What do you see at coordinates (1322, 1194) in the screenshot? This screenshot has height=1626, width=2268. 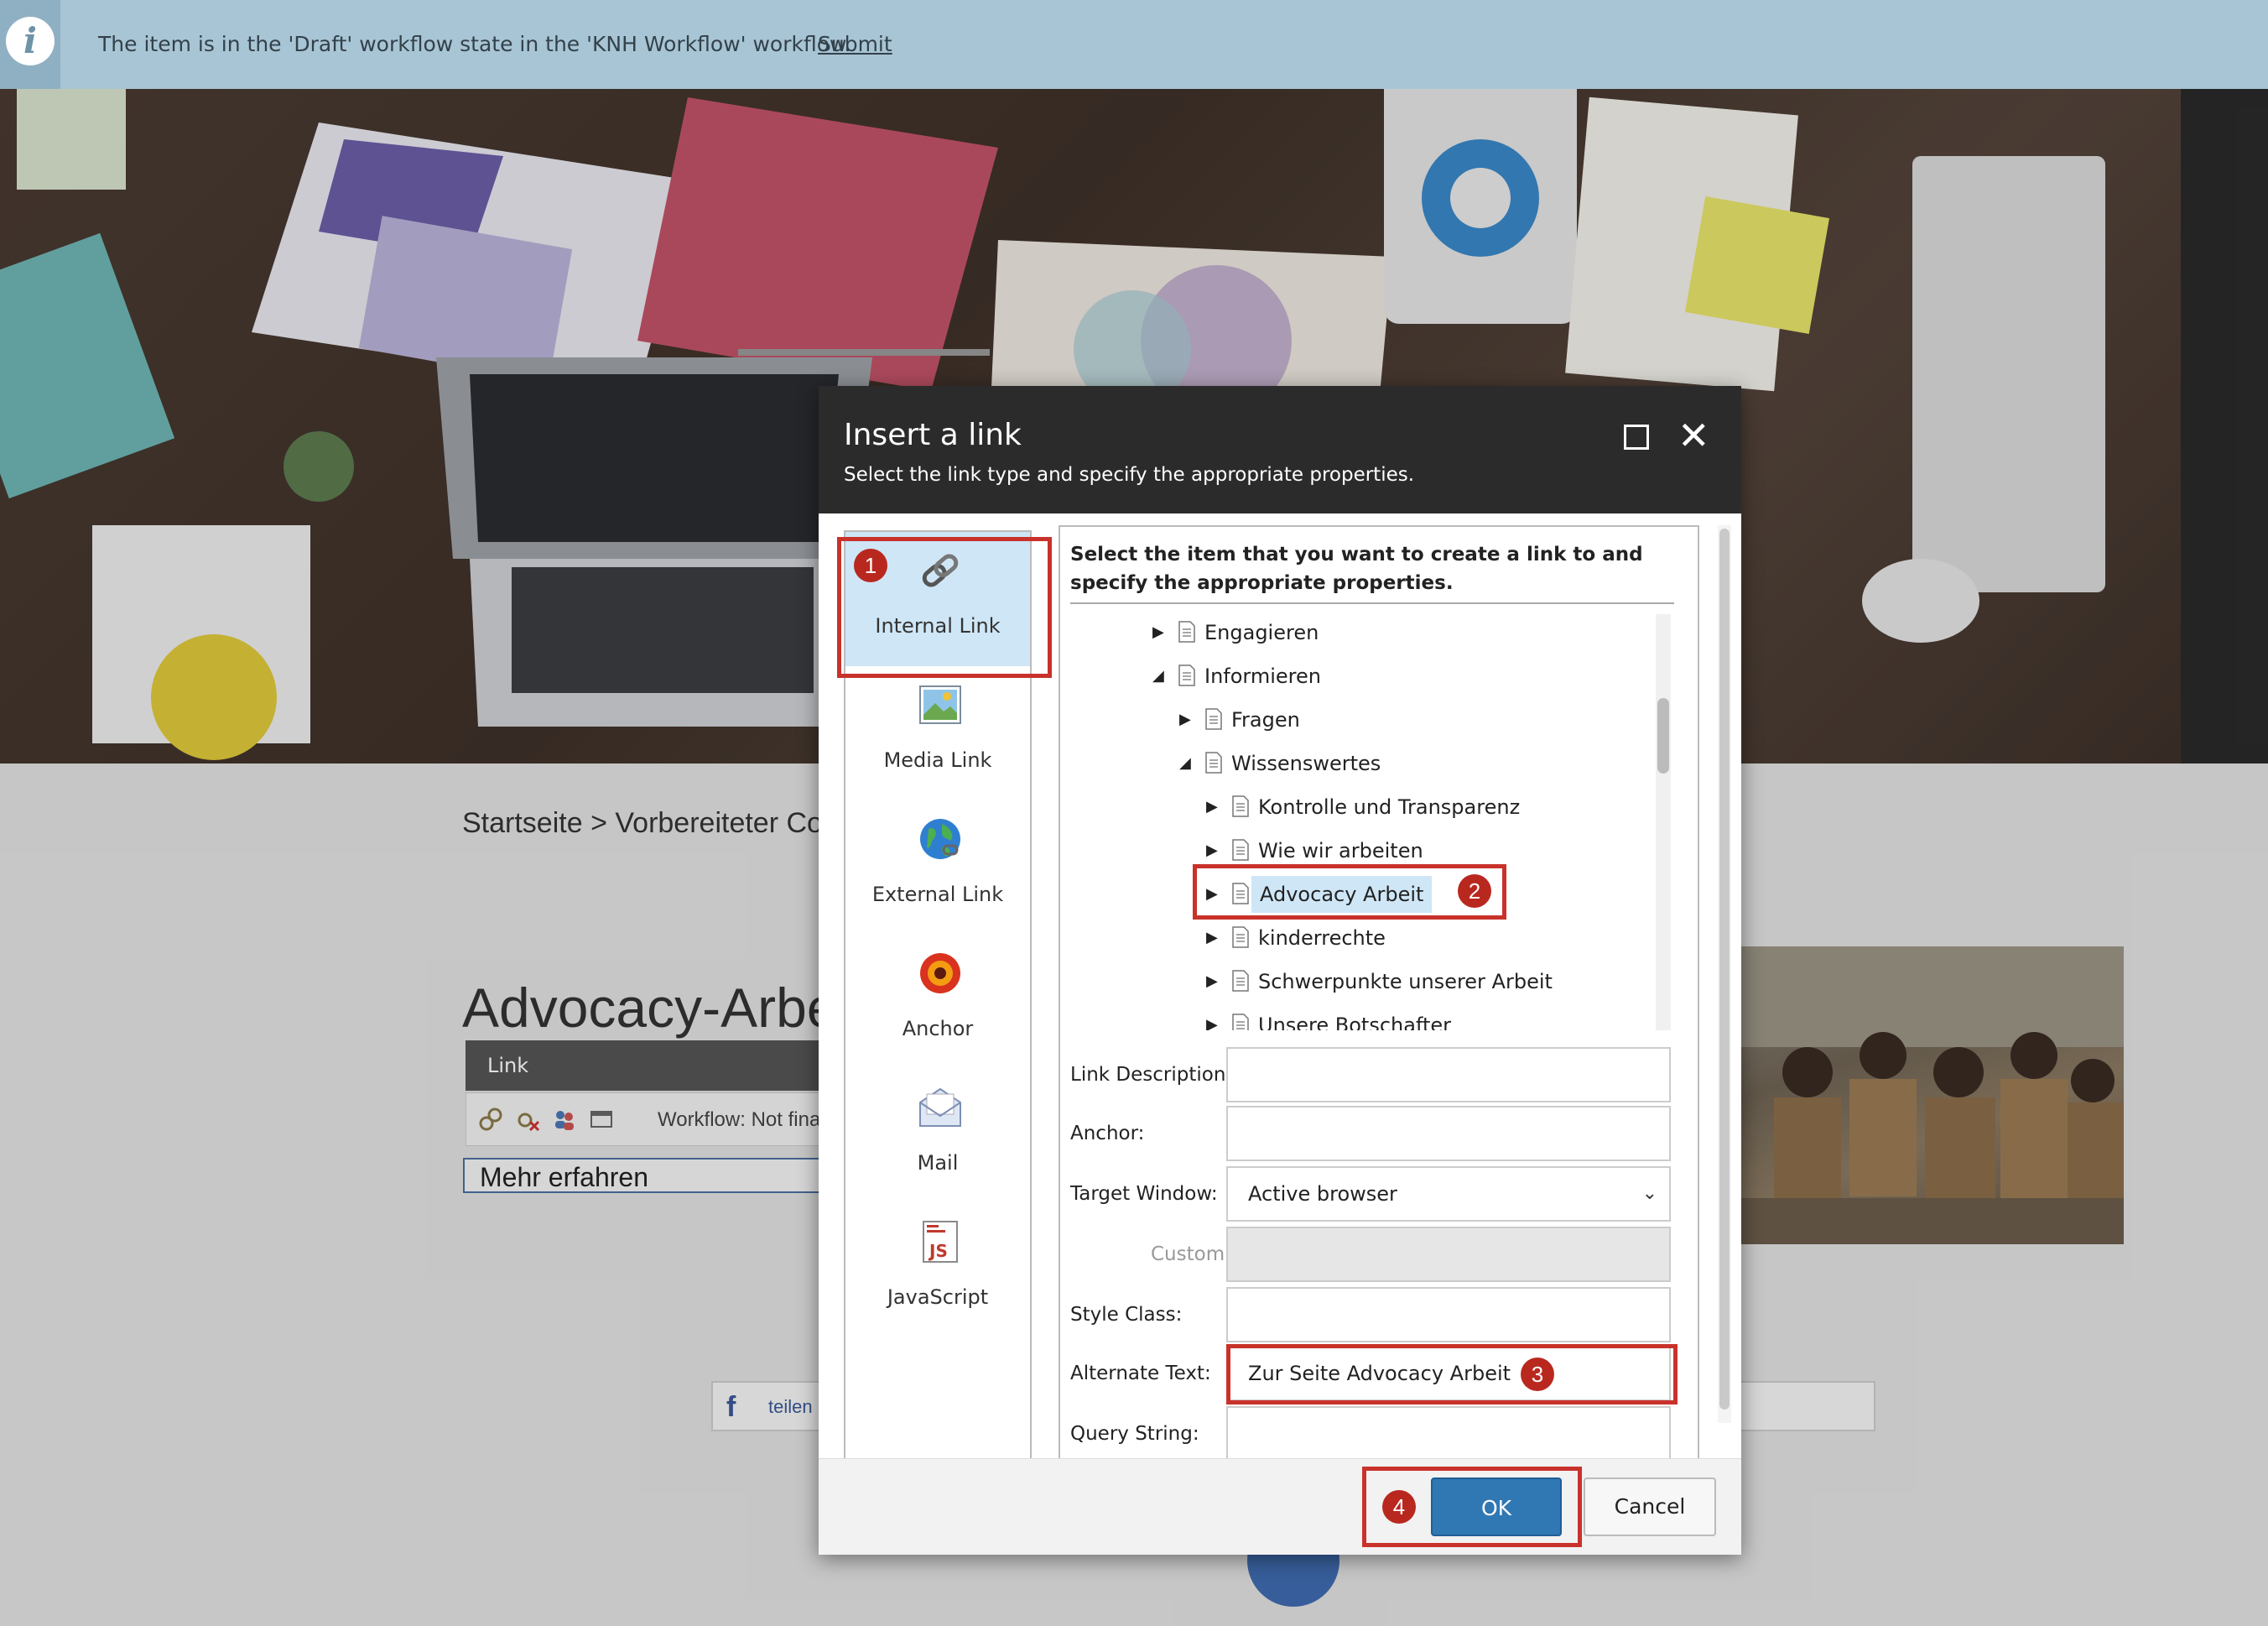 I see `target-window-value: Active browser` at bounding box center [1322, 1194].